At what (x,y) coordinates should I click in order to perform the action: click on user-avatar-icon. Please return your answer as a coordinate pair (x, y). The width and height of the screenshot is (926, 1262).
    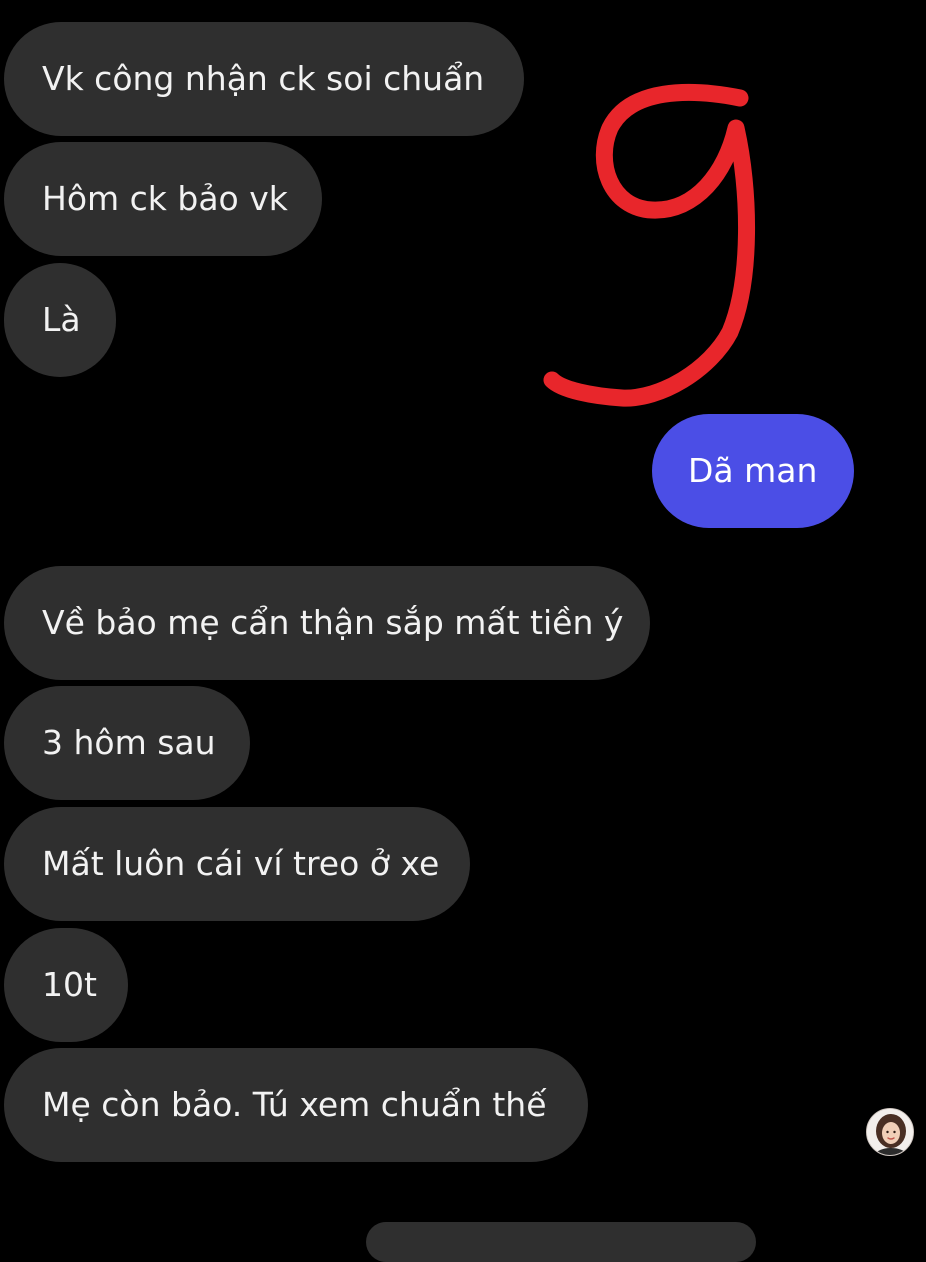
    Looking at the image, I should click on (890, 1132).